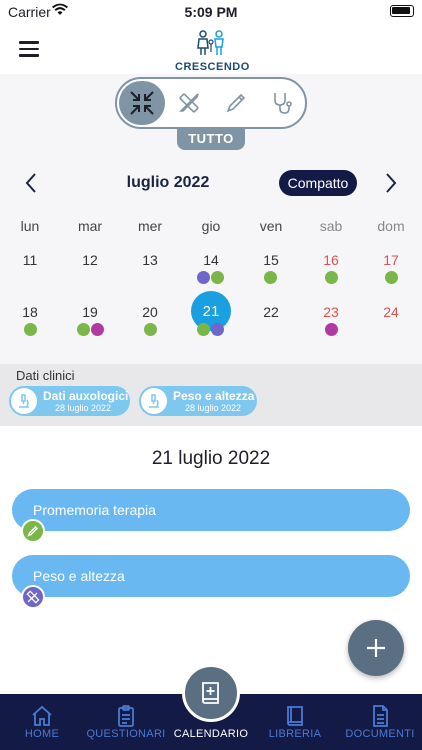 Image resolution: width=422 pixels, height=750 pixels. I want to click on plus-icon, so click(376, 648).